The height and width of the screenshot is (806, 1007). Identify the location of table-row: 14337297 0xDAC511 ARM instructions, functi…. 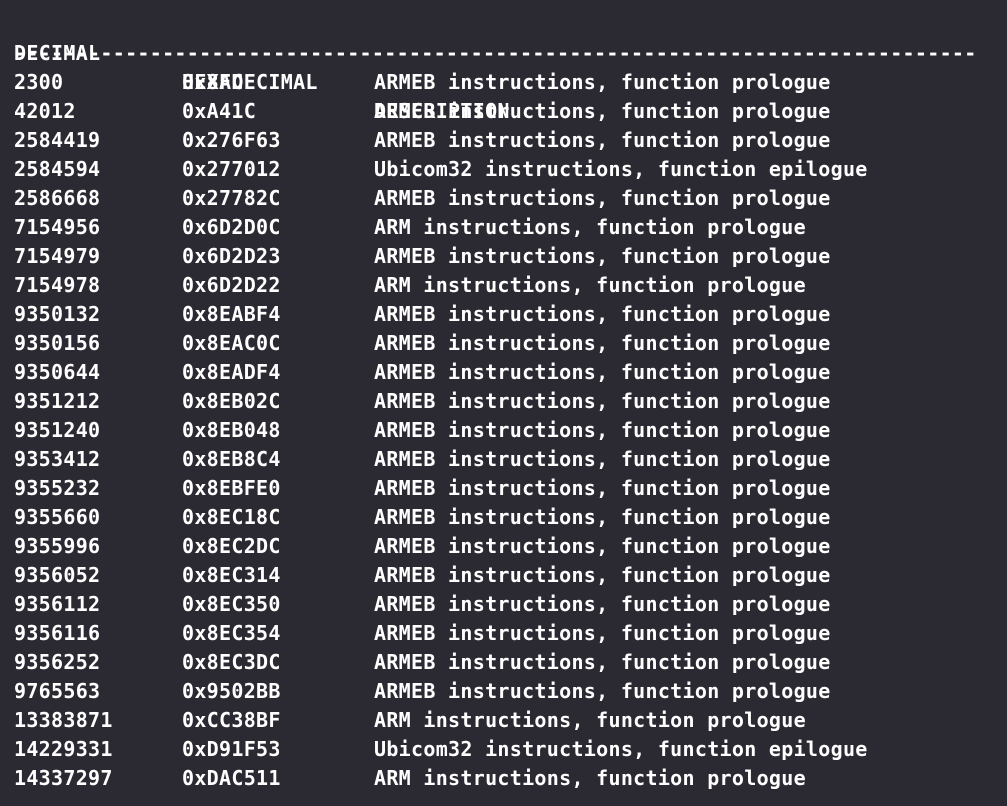
(496, 778).